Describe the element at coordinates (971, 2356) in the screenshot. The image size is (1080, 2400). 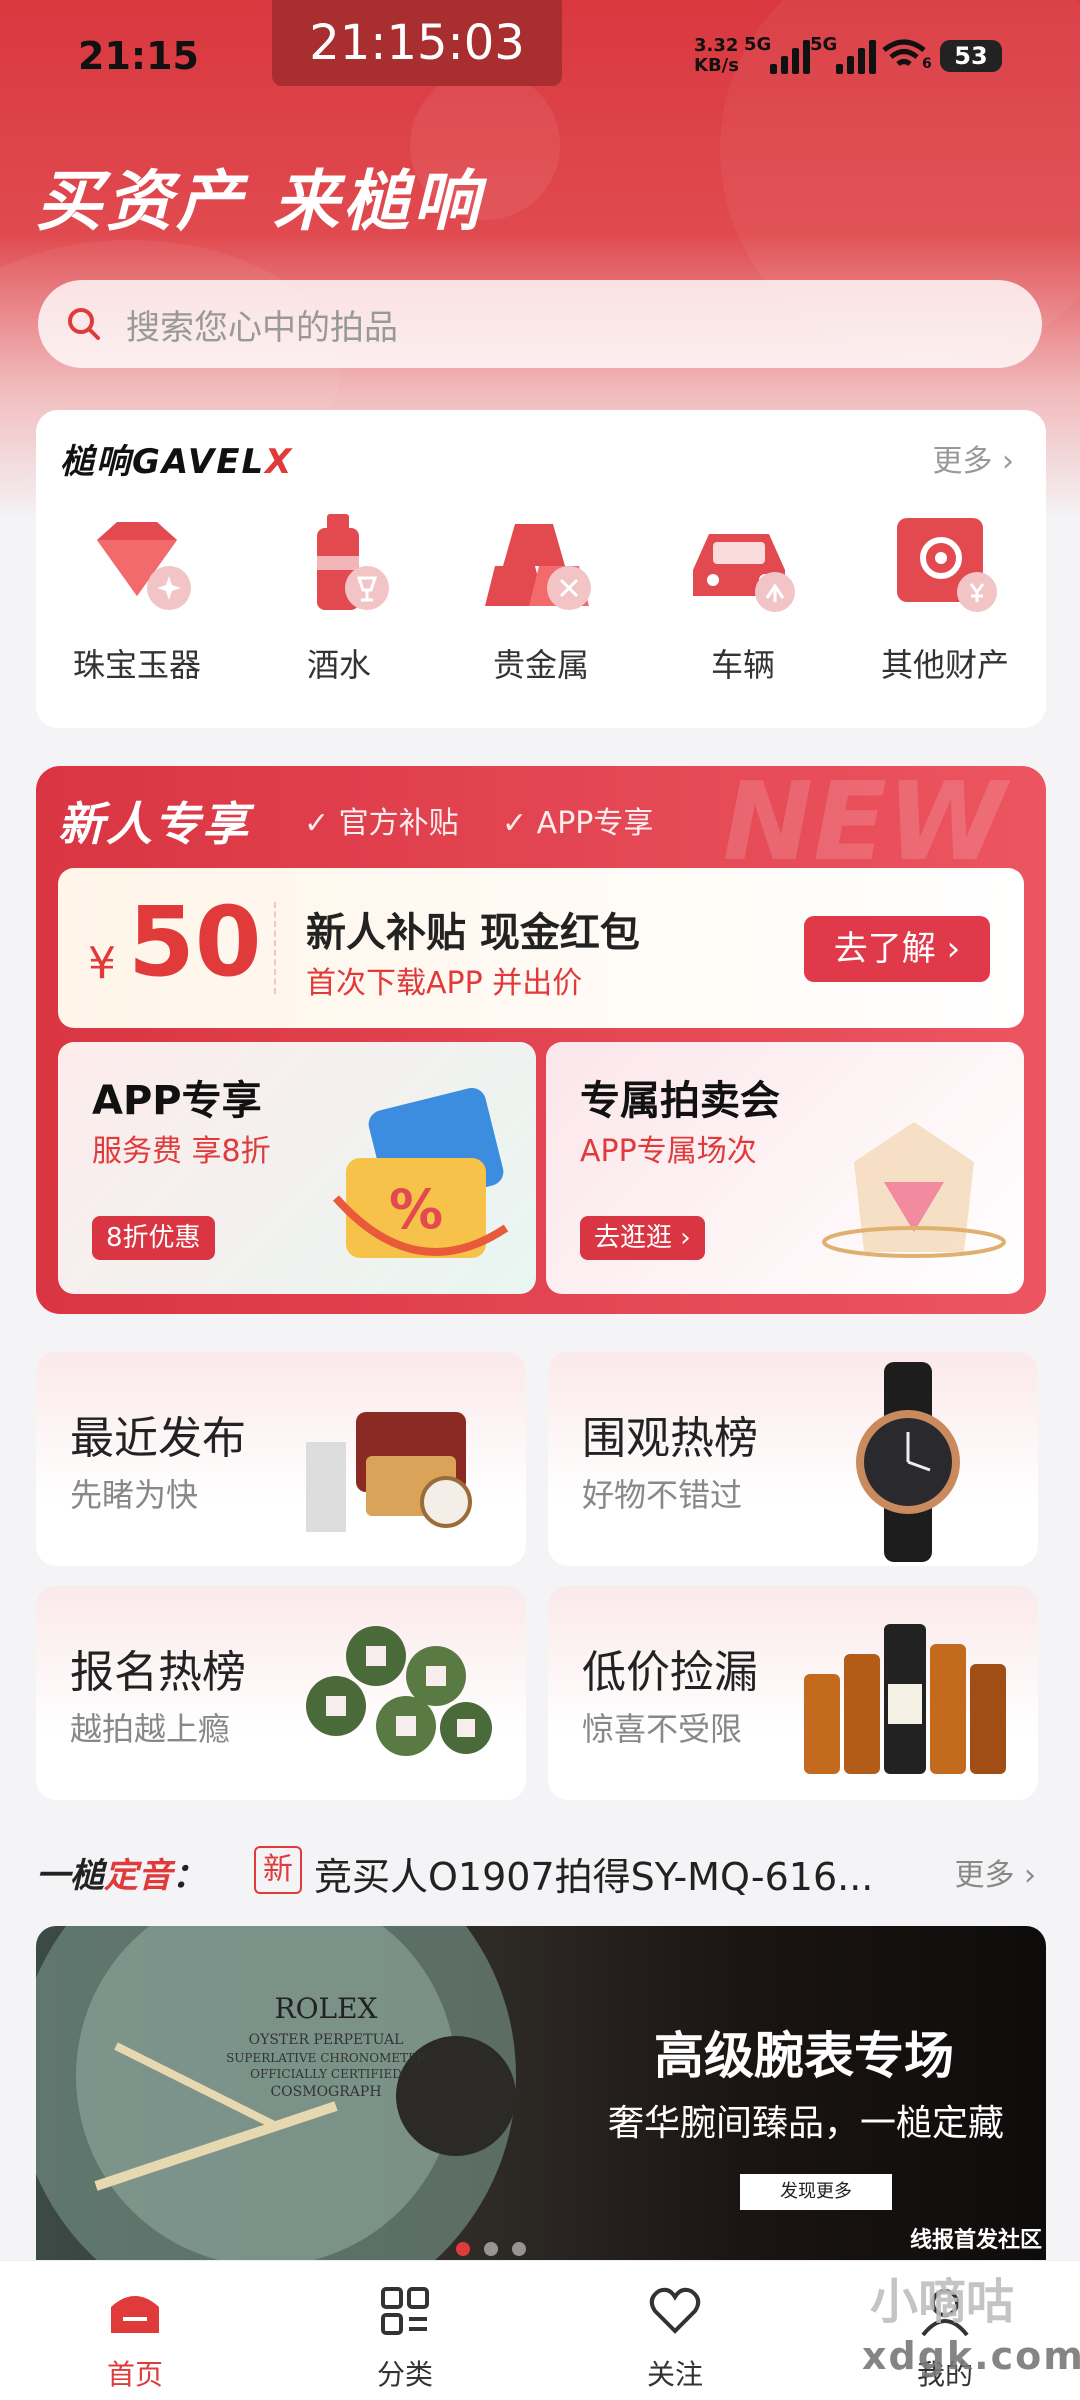
I see `site-watermark-url: xdgk.com` at that location.